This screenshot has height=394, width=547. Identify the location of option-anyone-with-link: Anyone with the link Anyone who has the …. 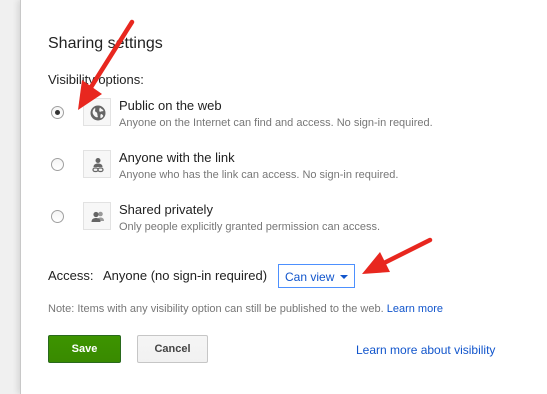
(284, 170).